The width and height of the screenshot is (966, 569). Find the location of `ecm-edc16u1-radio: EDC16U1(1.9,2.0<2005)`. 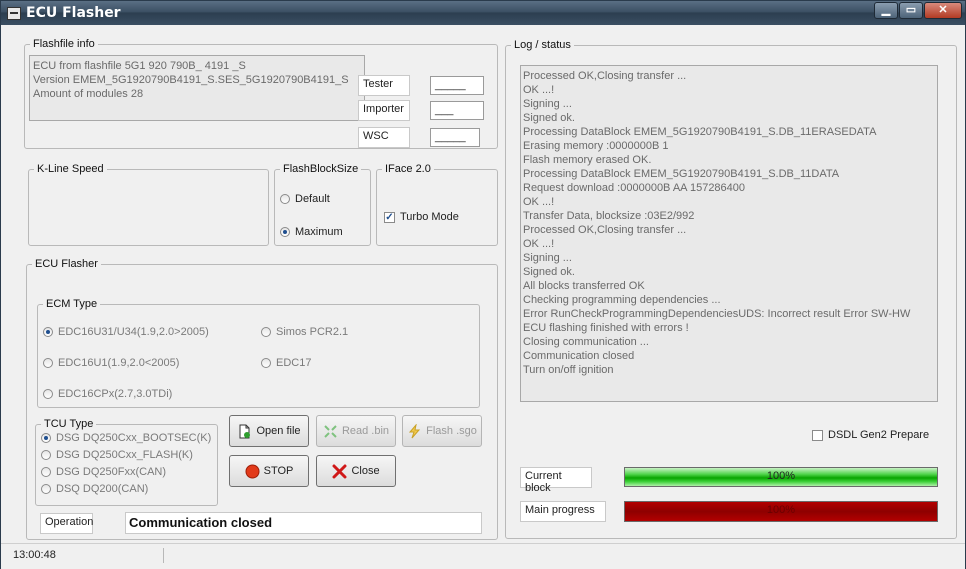

ecm-edc16u1-radio: EDC16U1(1.9,2.0<2005) is located at coordinates (111, 363).